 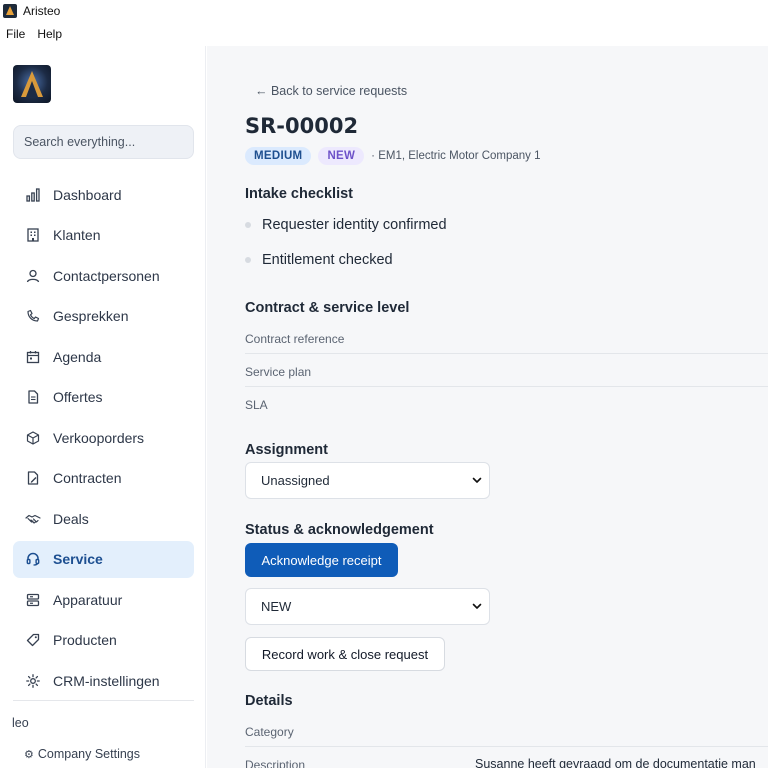 What do you see at coordinates (33, 559) in the screenshot?
I see `headset-icon` at bounding box center [33, 559].